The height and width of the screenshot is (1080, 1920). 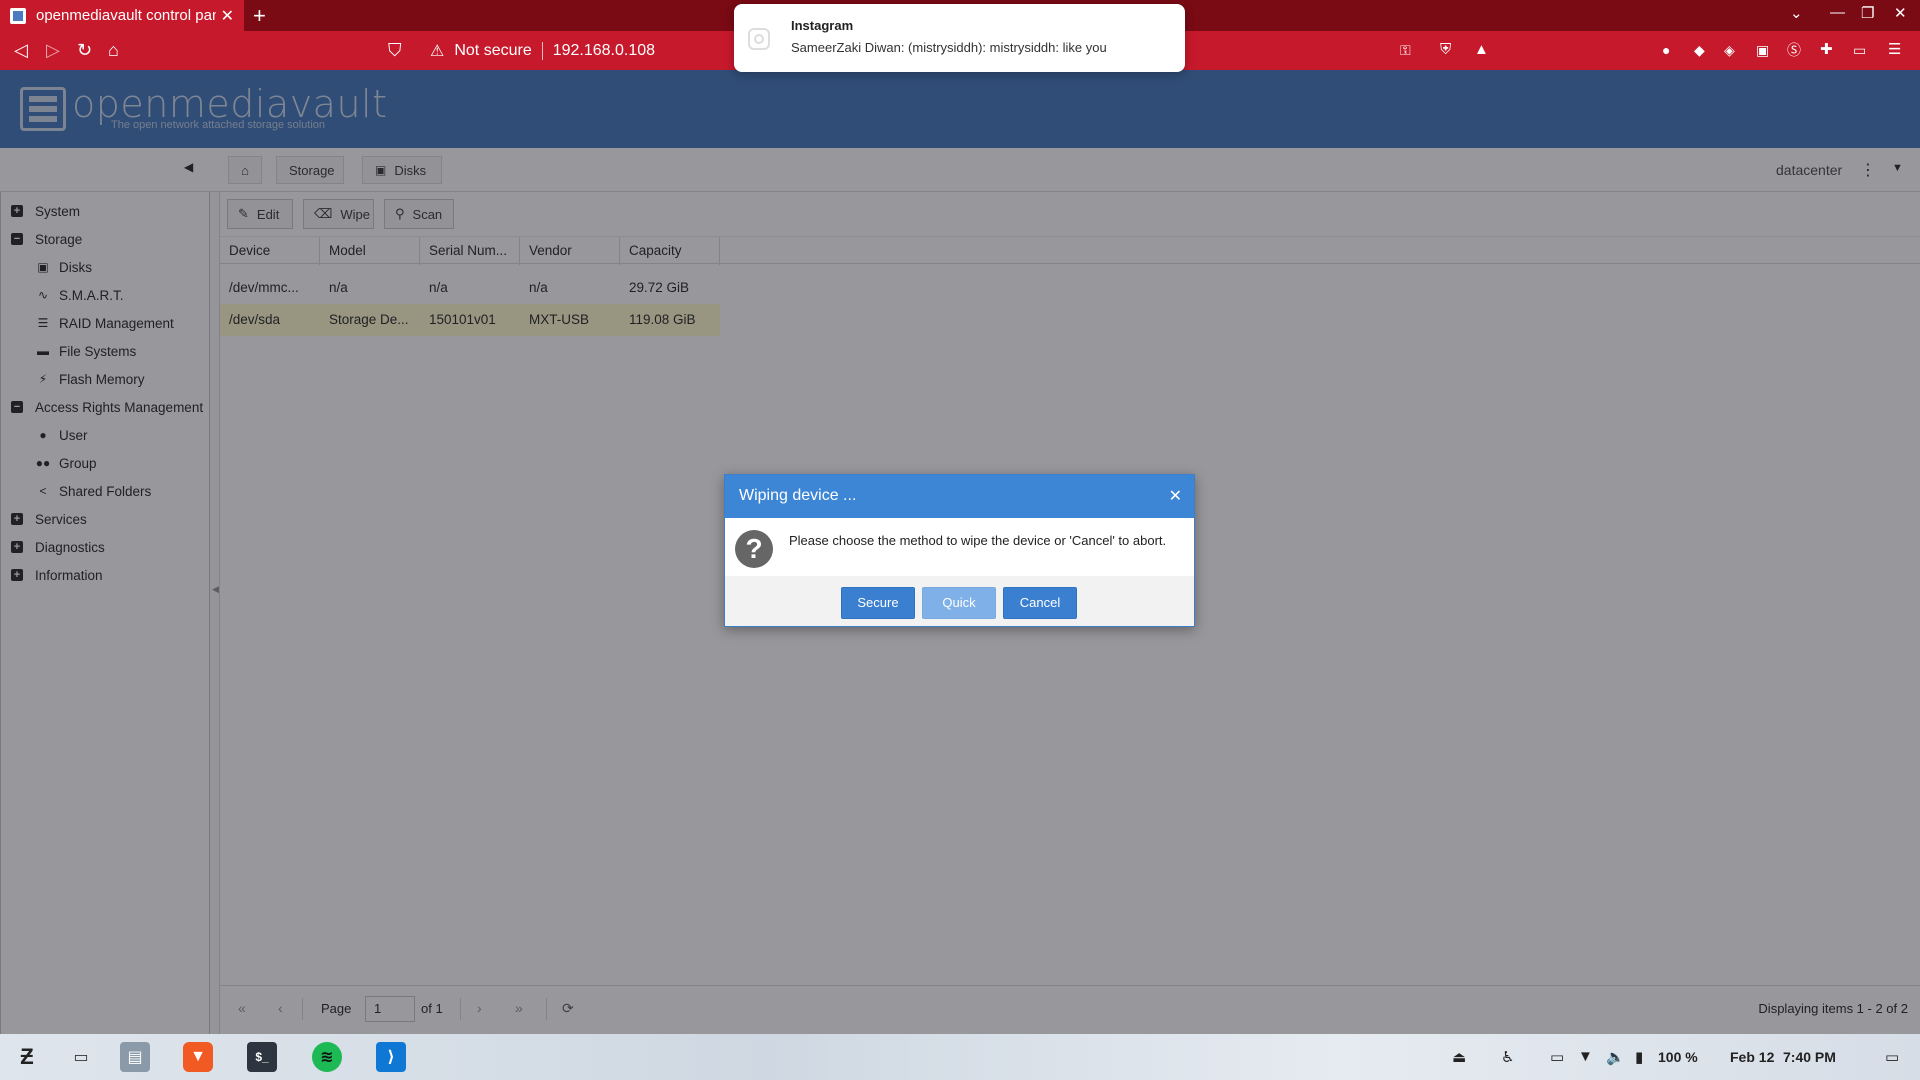 I want to click on cancel-button: Cancel, so click(x=1040, y=603).